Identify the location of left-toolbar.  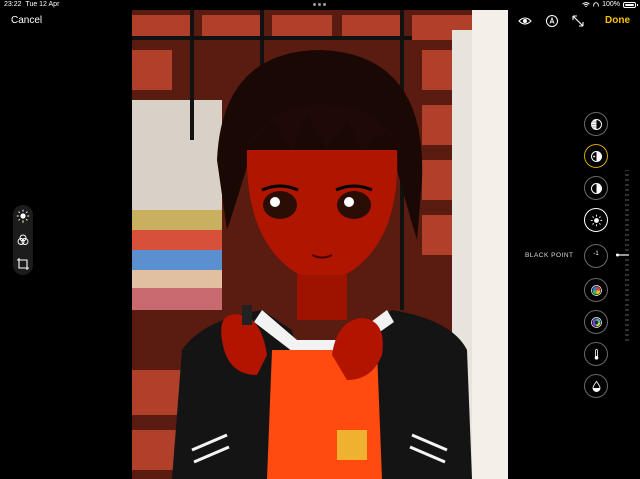
(23, 240).